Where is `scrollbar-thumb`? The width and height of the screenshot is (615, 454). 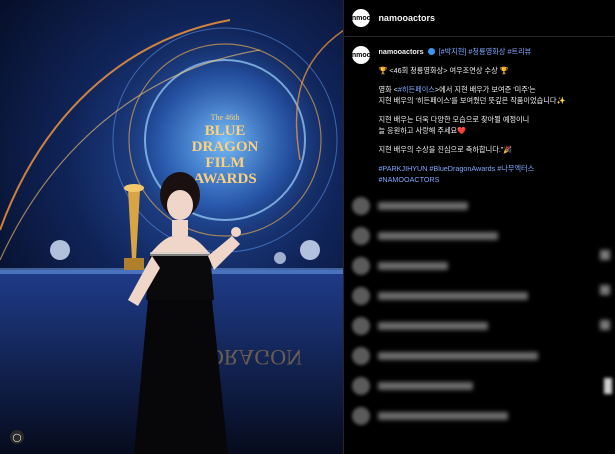 scrollbar-thumb is located at coordinates (608, 386).